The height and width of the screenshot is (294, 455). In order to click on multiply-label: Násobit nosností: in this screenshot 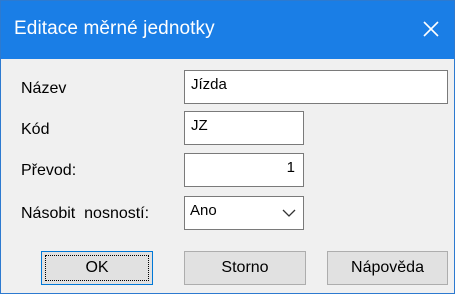, I will do `click(85, 213)`.